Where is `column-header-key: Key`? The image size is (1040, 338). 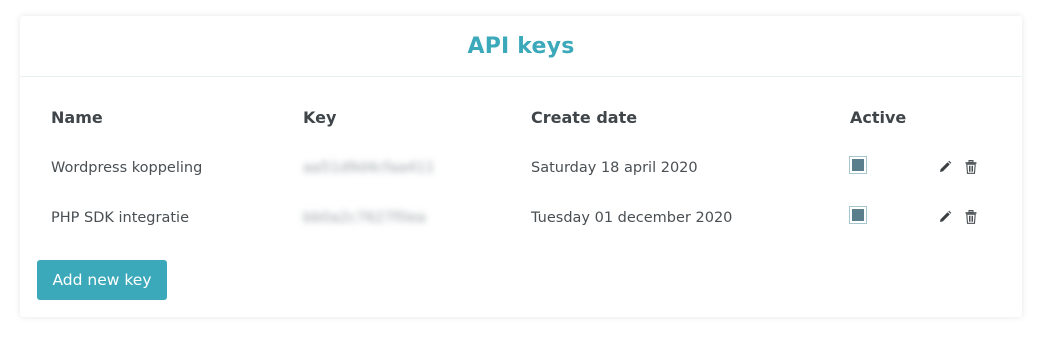 column-header-key: Key is located at coordinates (320, 117).